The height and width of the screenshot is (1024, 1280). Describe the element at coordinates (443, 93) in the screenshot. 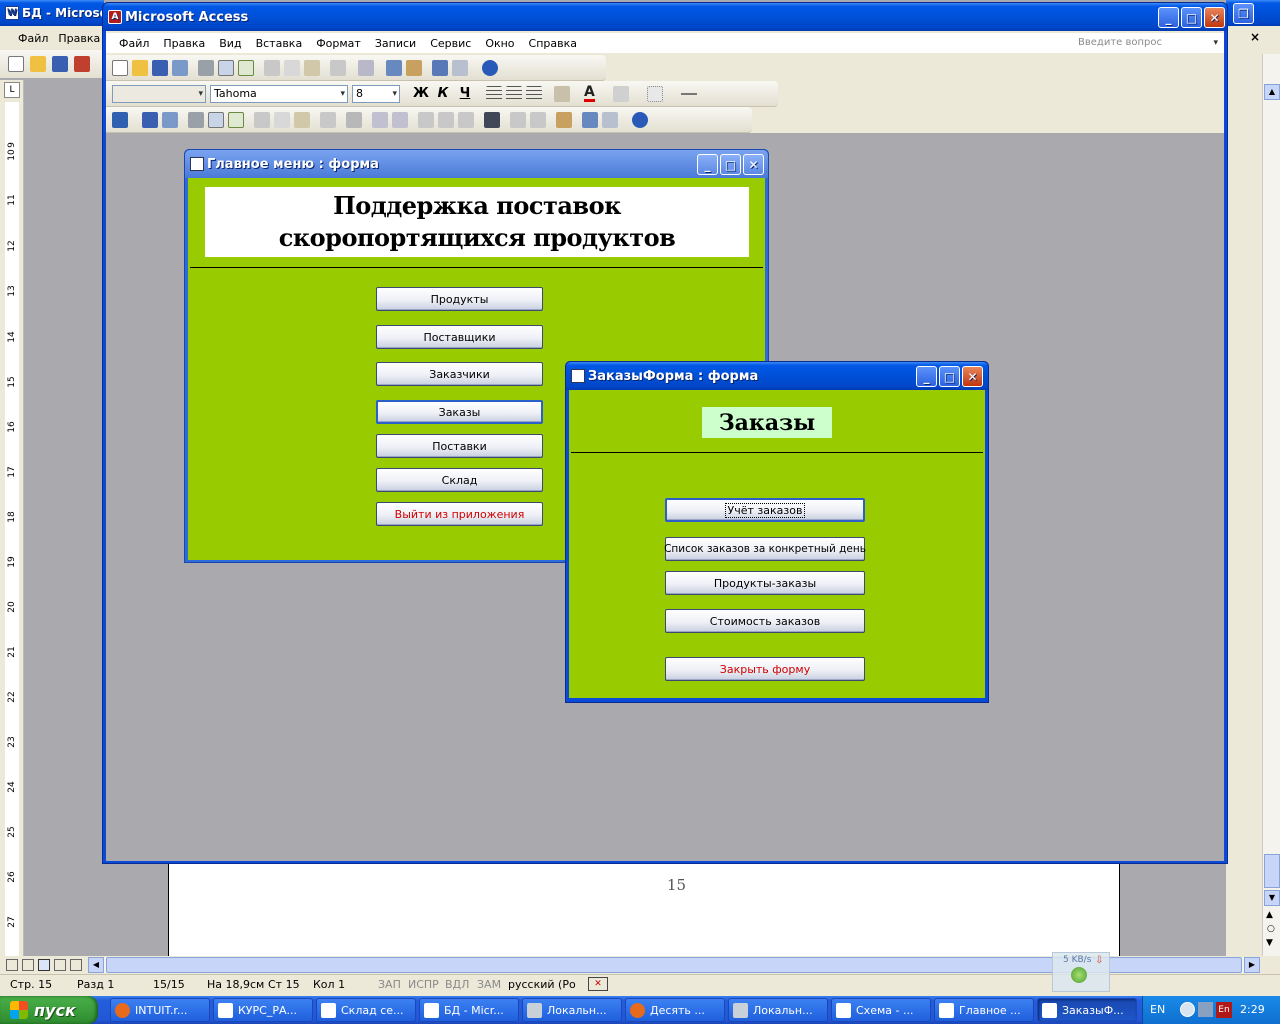

I see `italic-button: К` at that location.